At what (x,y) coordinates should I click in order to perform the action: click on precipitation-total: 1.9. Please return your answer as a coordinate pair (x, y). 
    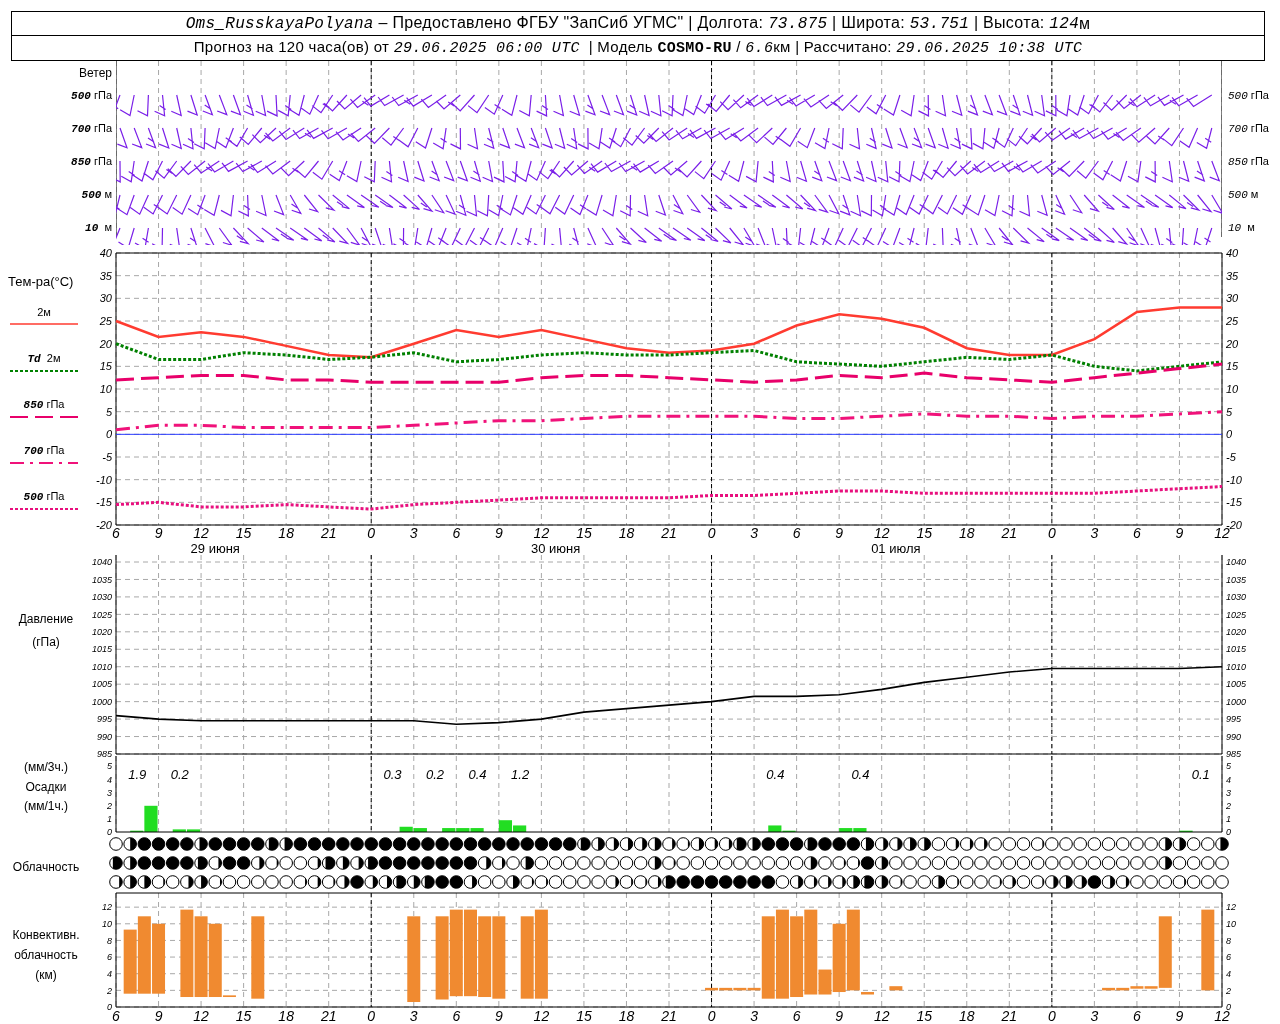
    Looking at the image, I should click on (137, 774).